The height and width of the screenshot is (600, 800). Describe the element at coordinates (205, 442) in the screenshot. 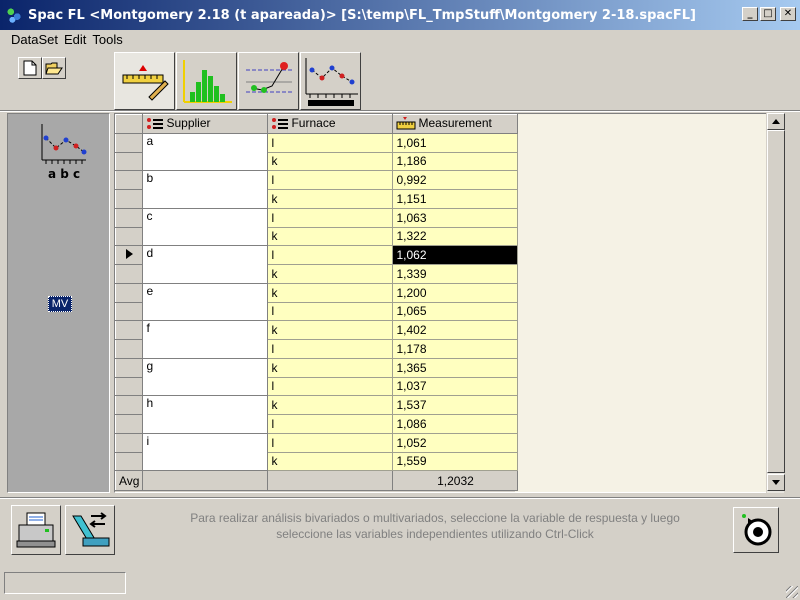

I see `cell-supplier: i` at that location.